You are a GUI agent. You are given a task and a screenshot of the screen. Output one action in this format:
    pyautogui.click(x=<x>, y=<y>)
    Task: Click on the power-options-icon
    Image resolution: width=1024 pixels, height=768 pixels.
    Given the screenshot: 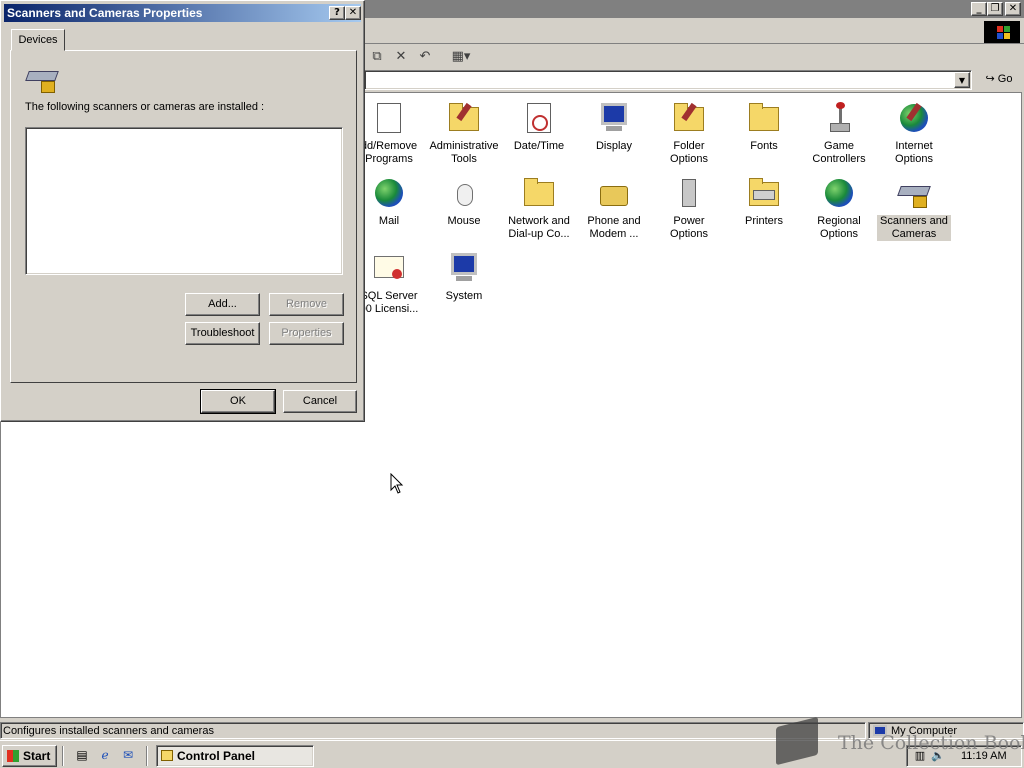 What is the action you would take?
    pyautogui.click(x=689, y=193)
    